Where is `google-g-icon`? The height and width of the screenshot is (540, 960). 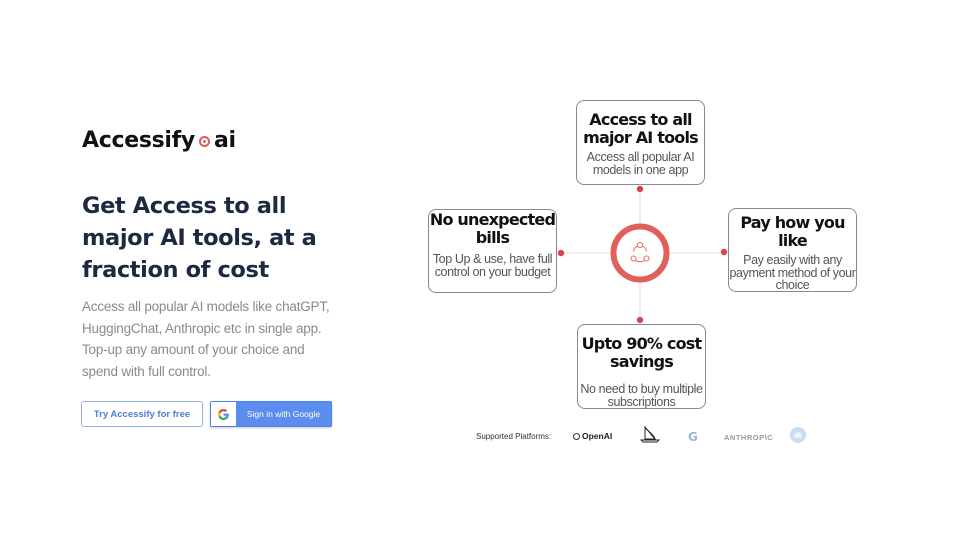 google-g-icon is located at coordinates (223, 414).